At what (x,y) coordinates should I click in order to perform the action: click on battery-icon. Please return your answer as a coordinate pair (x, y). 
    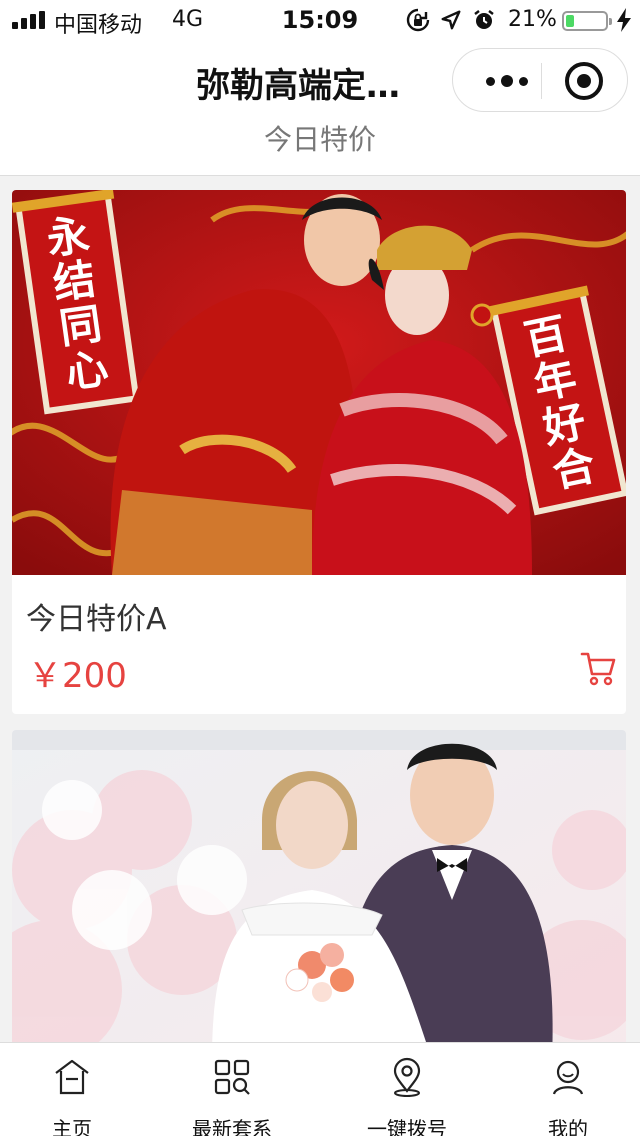
    Looking at the image, I should click on (587, 21).